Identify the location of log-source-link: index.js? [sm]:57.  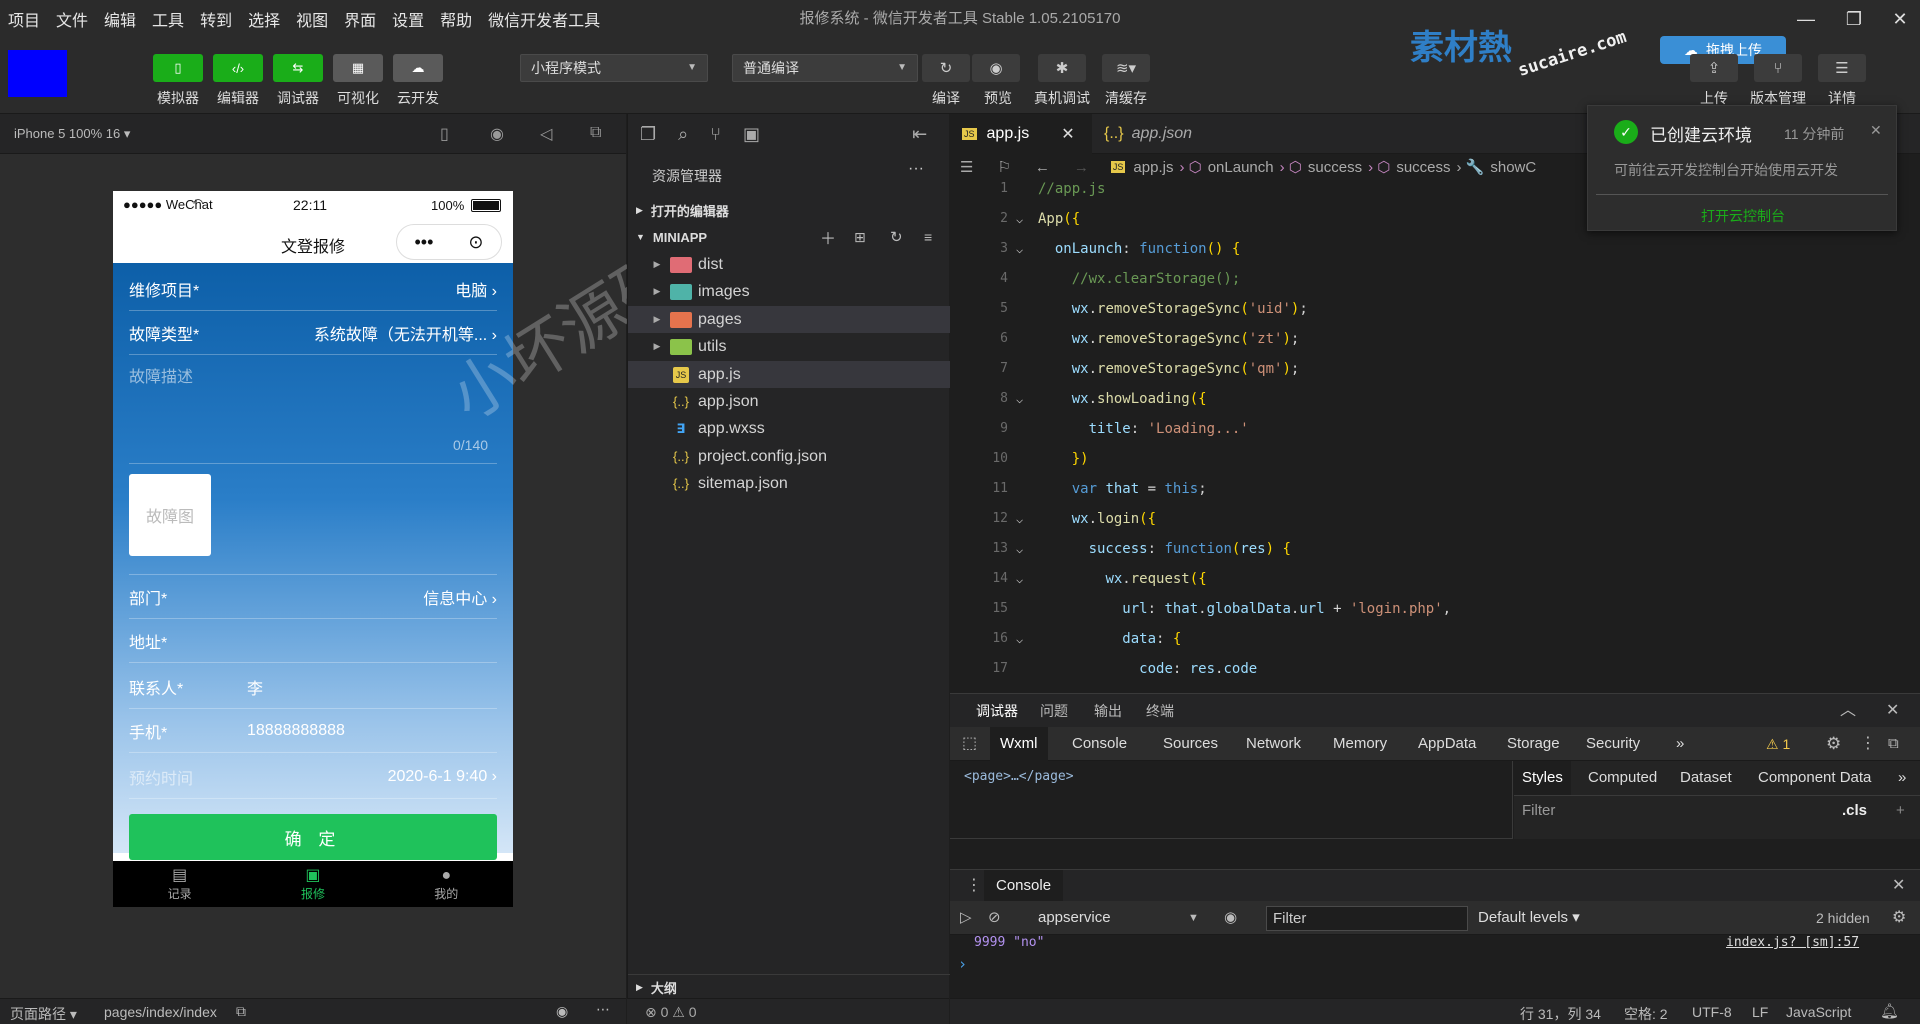
(1792, 942).